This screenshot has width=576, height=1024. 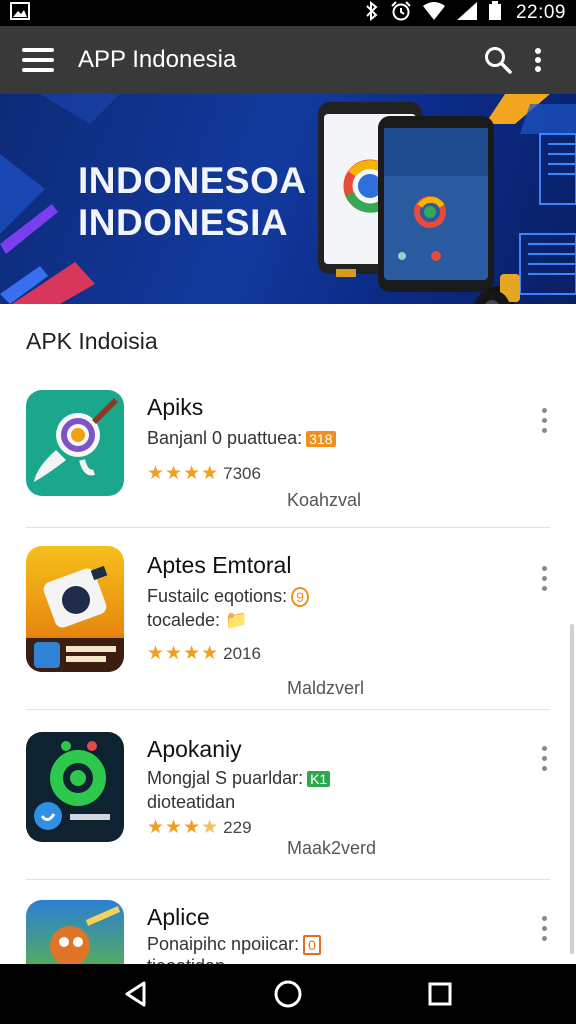 What do you see at coordinates (236, 620) in the screenshot?
I see `folder-icon: 📁` at bounding box center [236, 620].